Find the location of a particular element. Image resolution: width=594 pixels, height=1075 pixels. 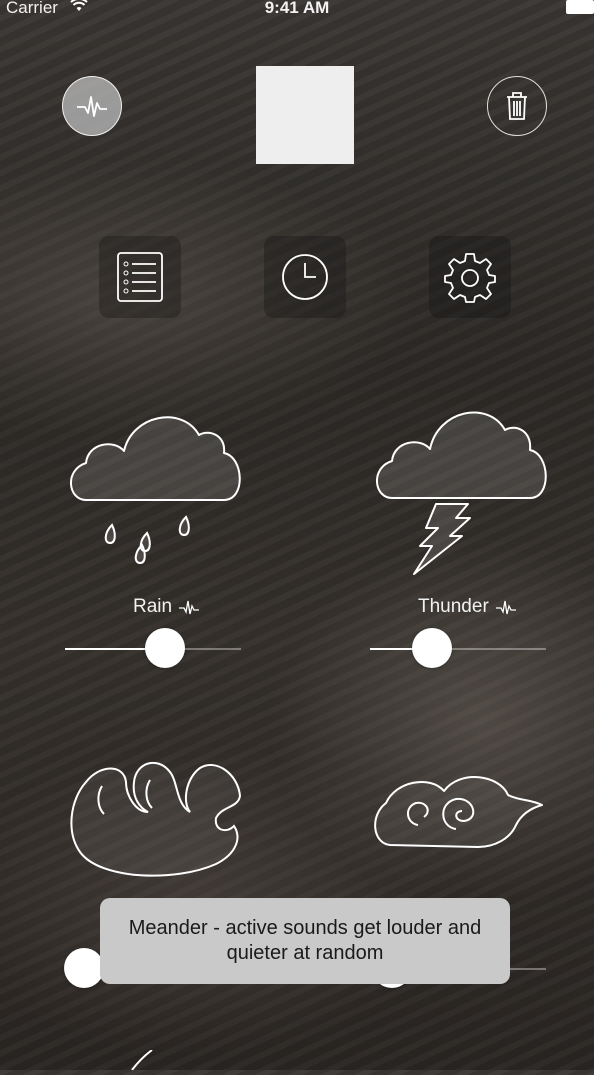

rain-slider-thumb is located at coordinates (165, 648).